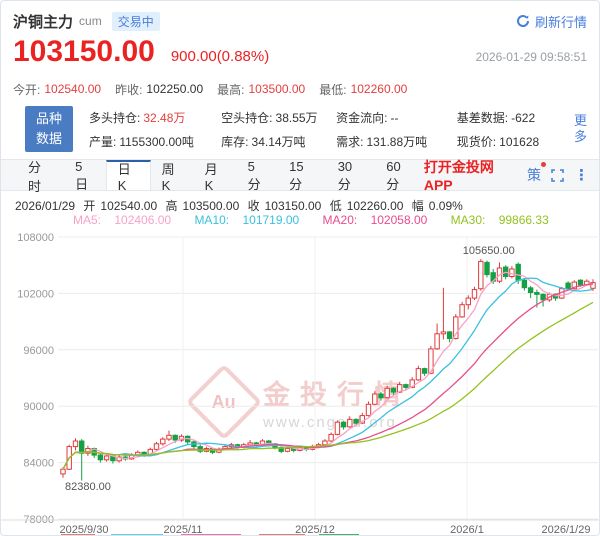 The image size is (600, 536). Describe the element at coordinates (379, 89) in the screenshot. I see `day-low-value: 102260.00` at that location.